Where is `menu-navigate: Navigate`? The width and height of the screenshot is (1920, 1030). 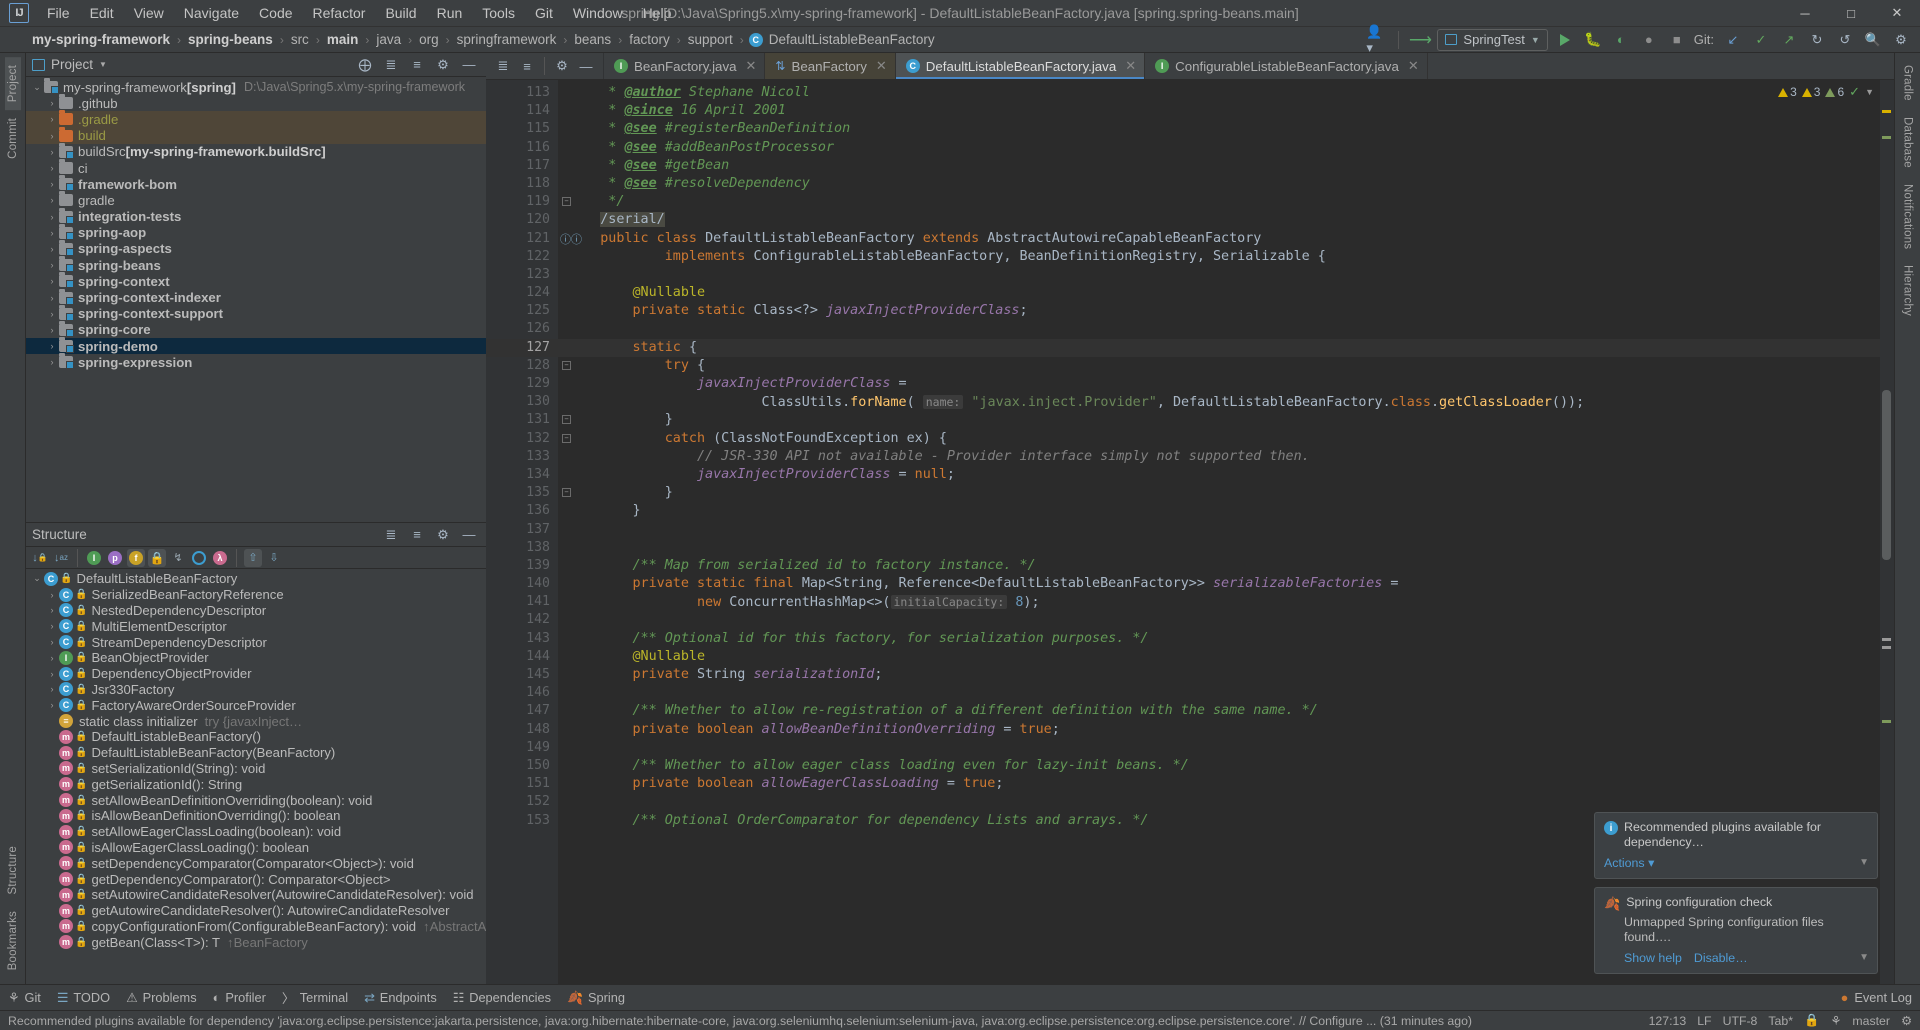 menu-navigate: Navigate is located at coordinates (211, 13).